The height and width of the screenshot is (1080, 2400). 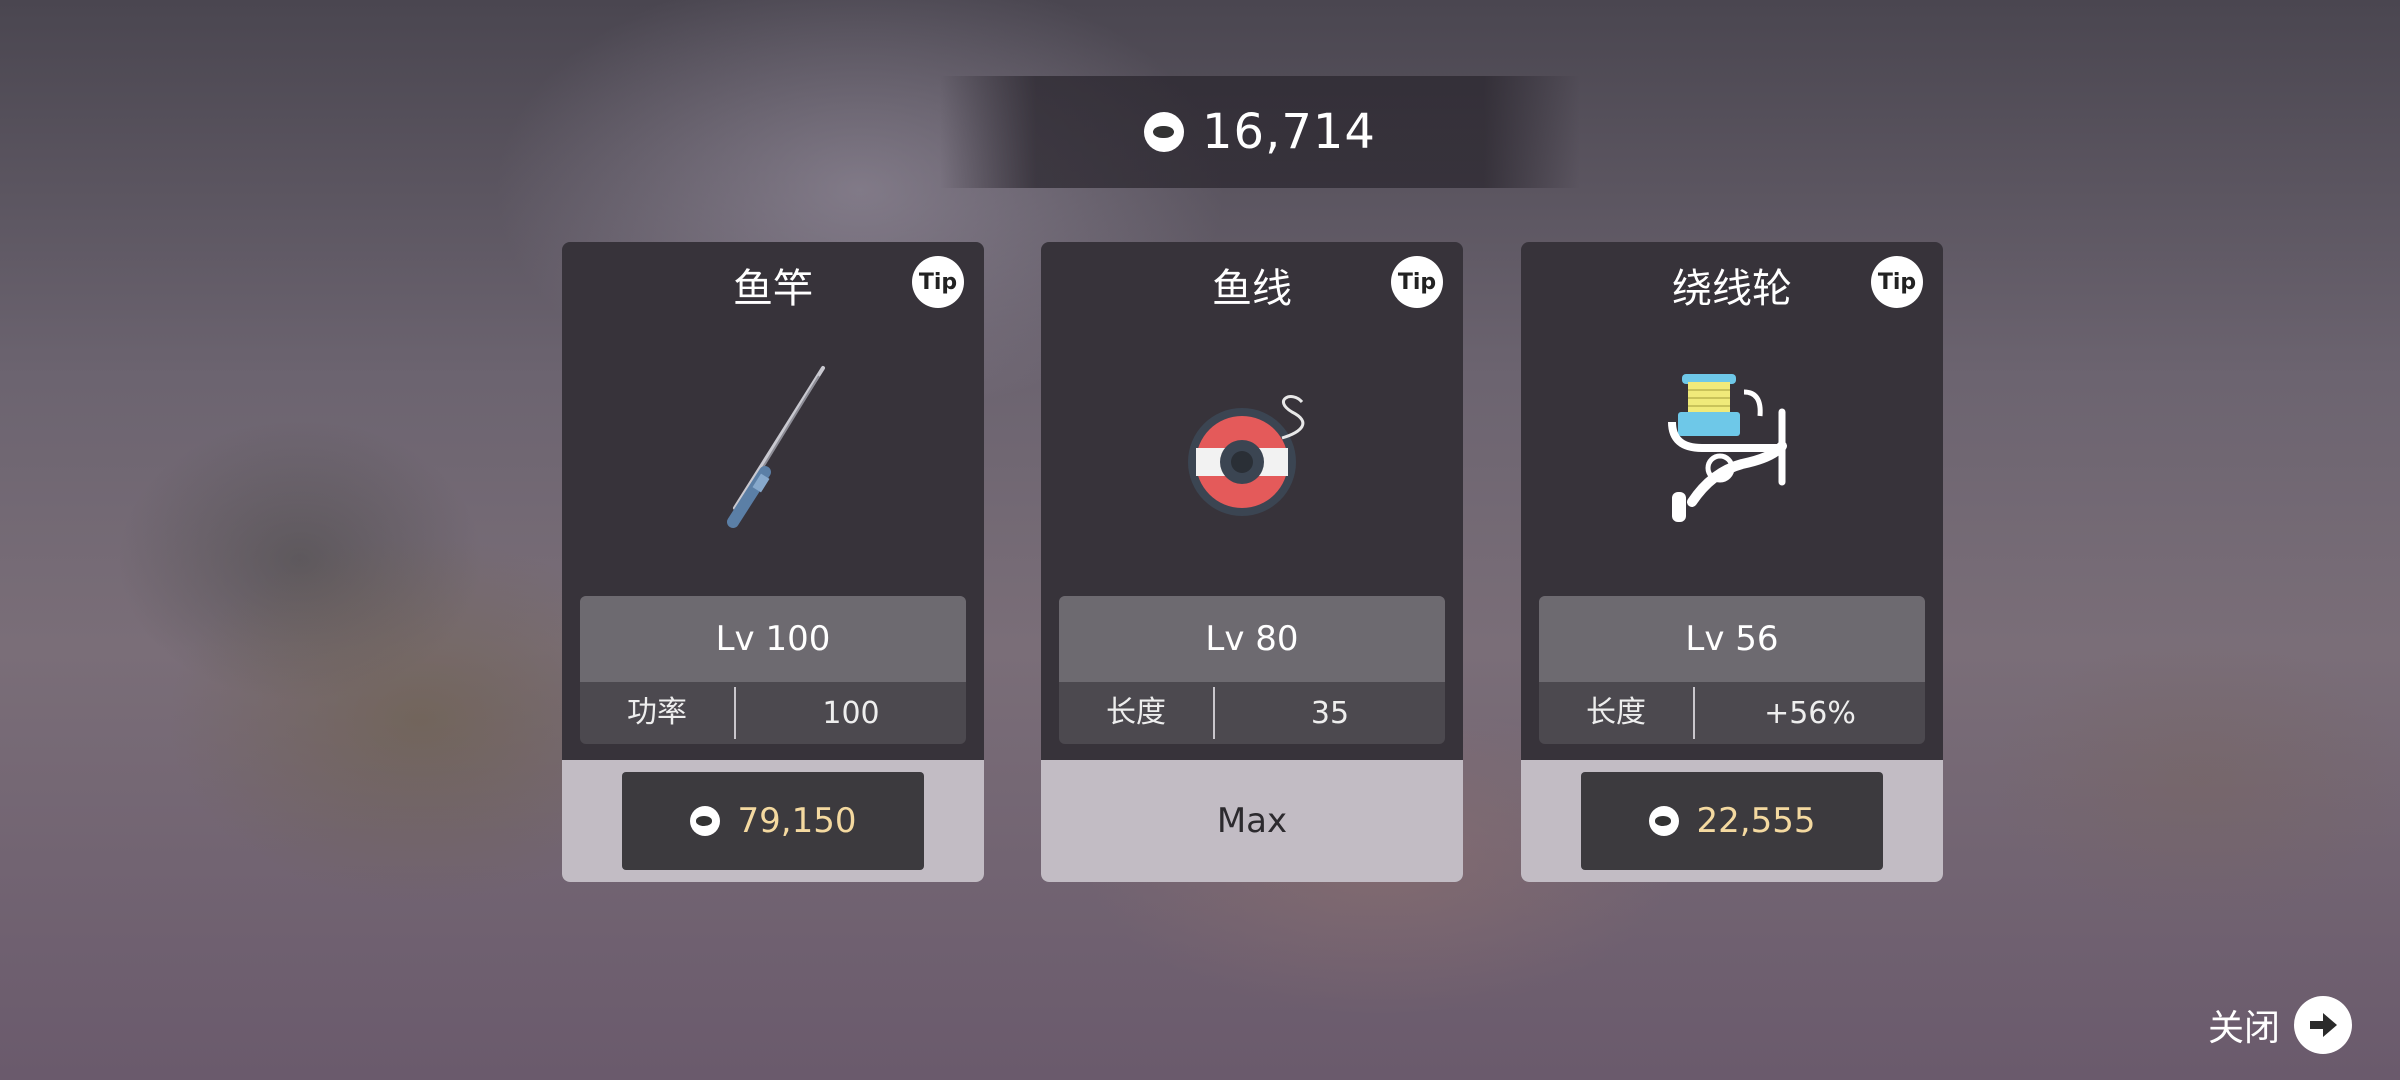 I want to click on card-footer: 22,555, so click(x=1732, y=821).